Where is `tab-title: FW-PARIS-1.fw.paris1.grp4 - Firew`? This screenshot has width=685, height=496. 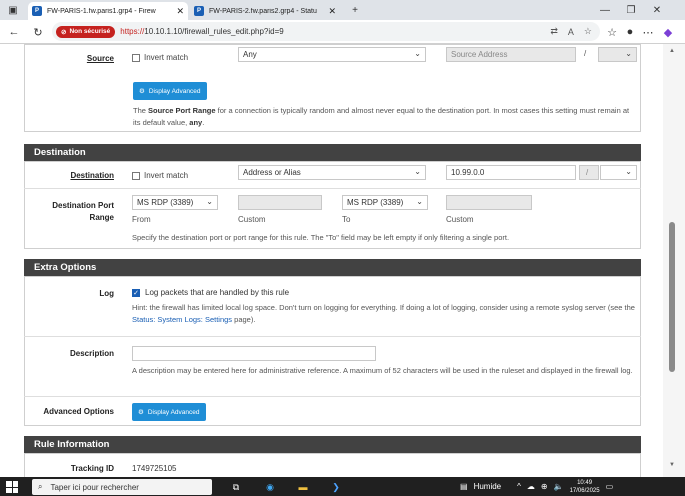 tab-title: FW-PARIS-1.fw.paris1.grp4 - Firew is located at coordinates (101, 11).